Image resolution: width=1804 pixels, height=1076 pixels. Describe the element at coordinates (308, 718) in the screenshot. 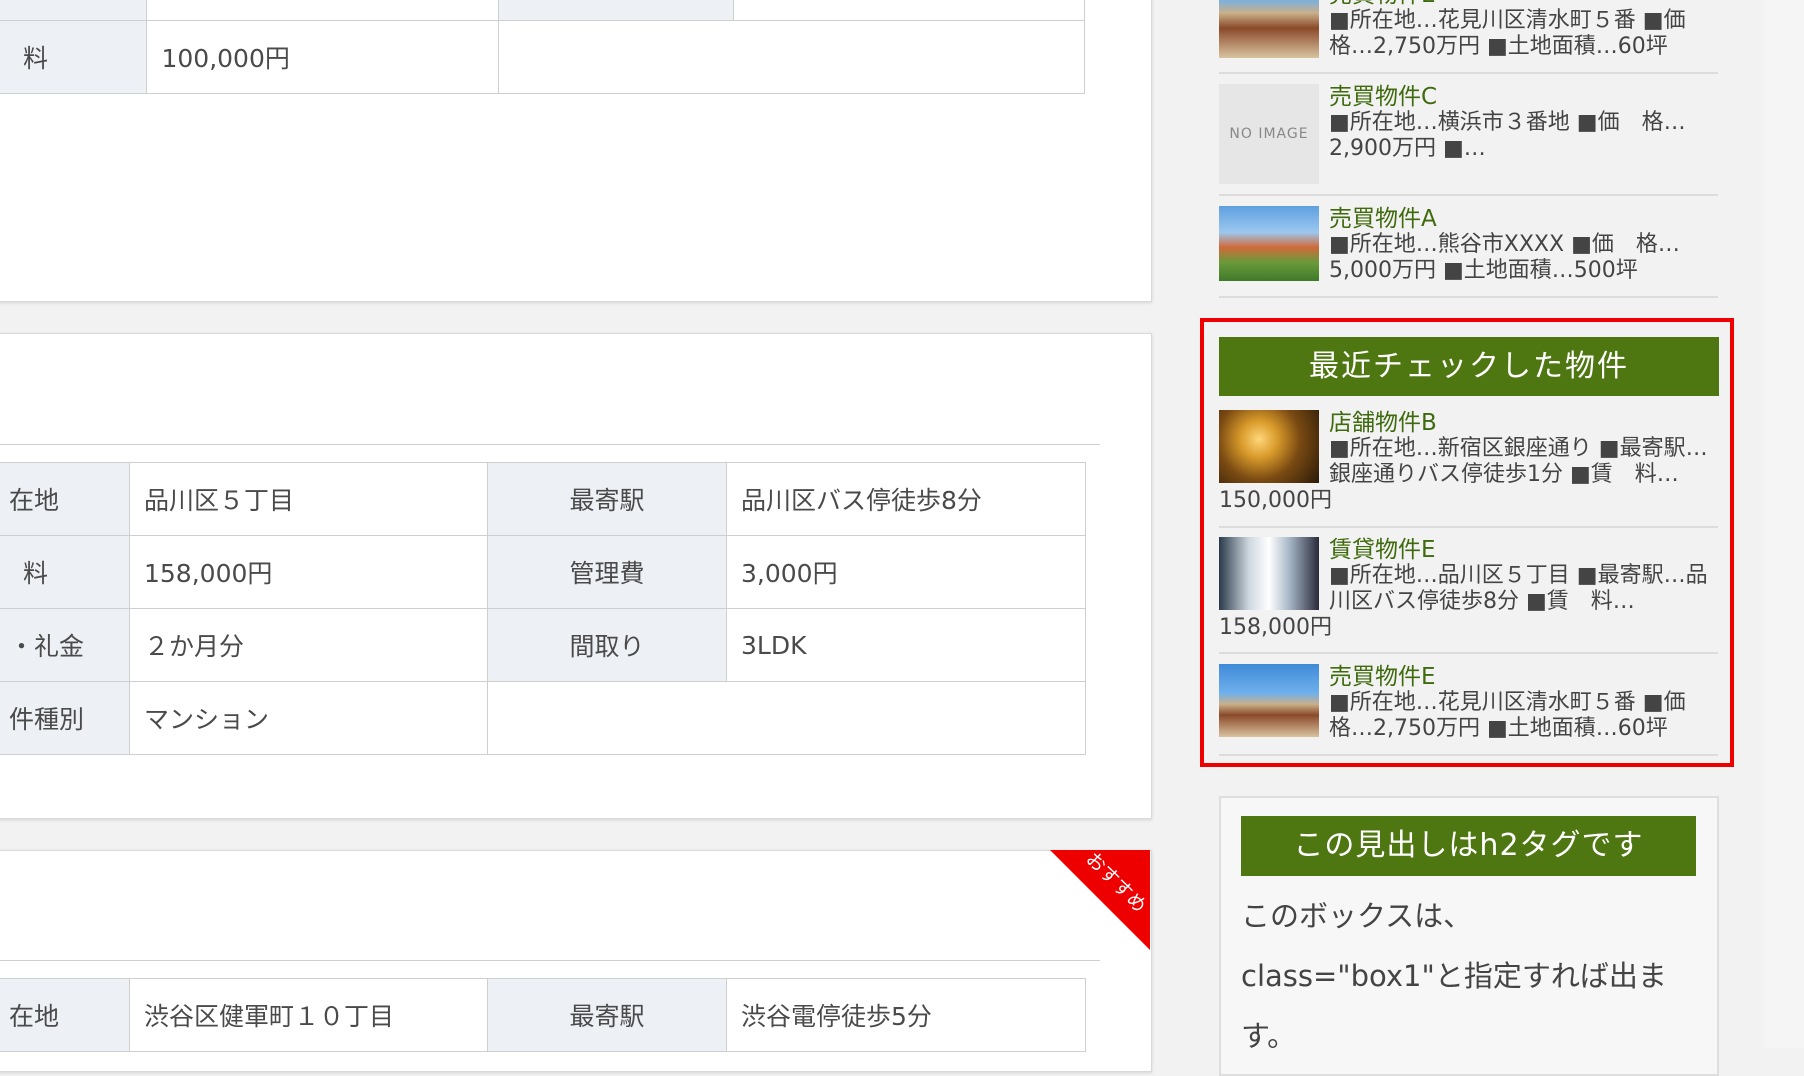

I see `spec-value: マンション` at that location.